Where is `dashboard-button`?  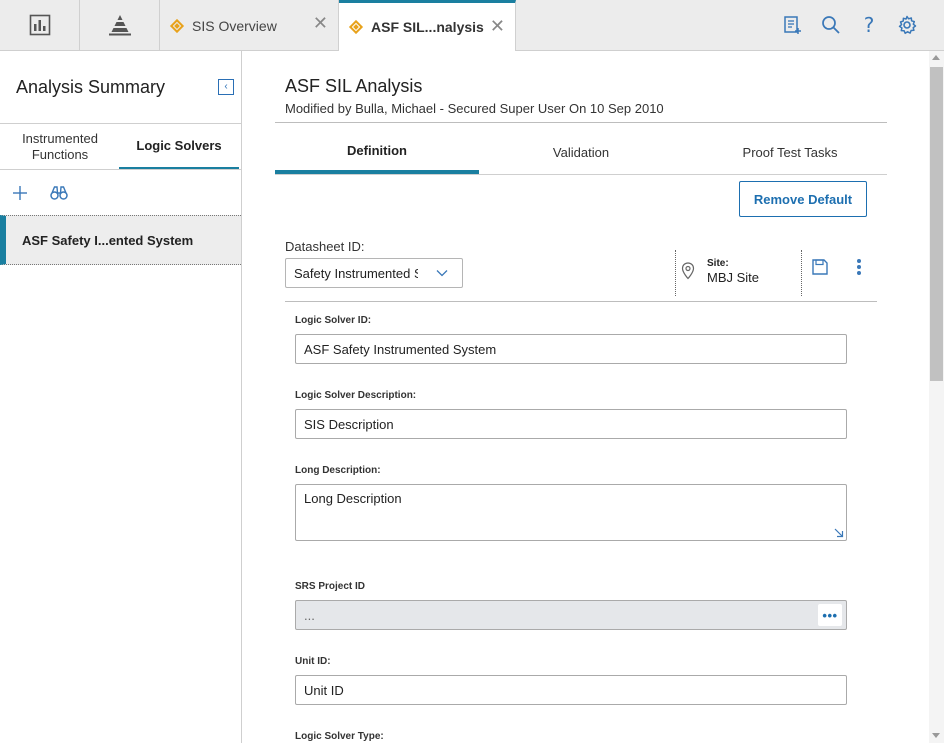
dashboard-button is located at coordinates (40, 25).